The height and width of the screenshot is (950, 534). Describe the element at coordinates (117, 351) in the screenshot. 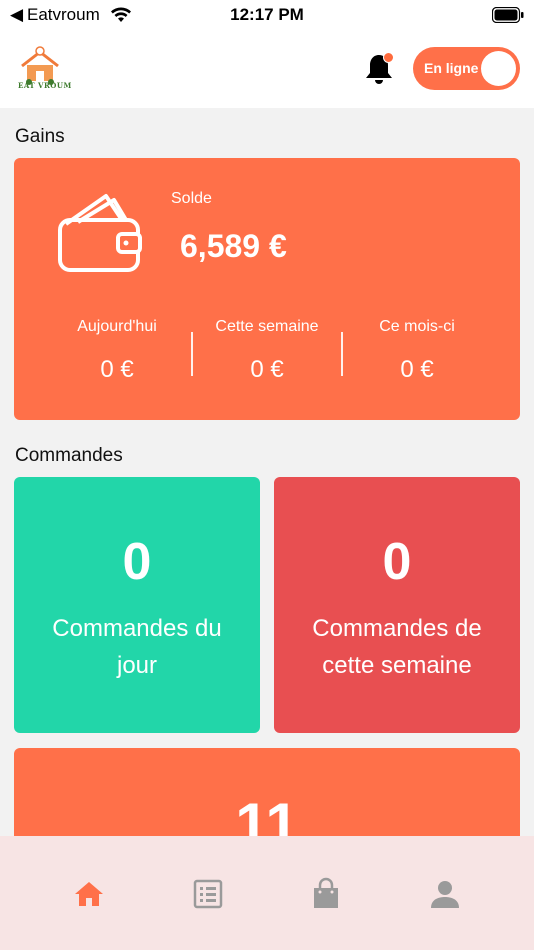

I see `period-today: Aujourd'hui 0 €` at that location.